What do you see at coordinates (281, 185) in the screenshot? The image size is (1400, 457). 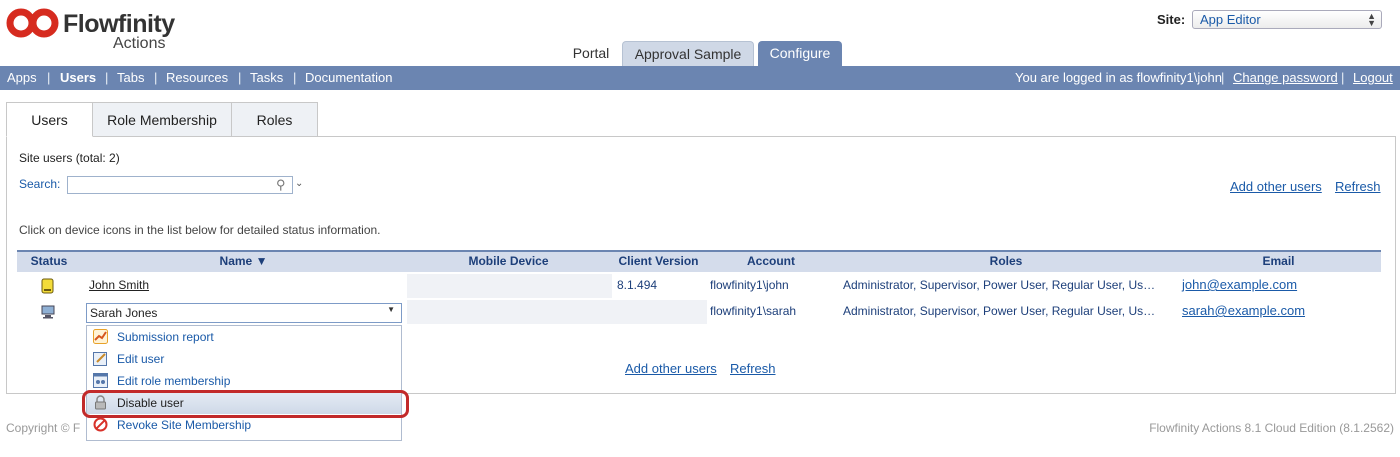 I see `search-icon: ⚲` at bounding box center [281, 185].